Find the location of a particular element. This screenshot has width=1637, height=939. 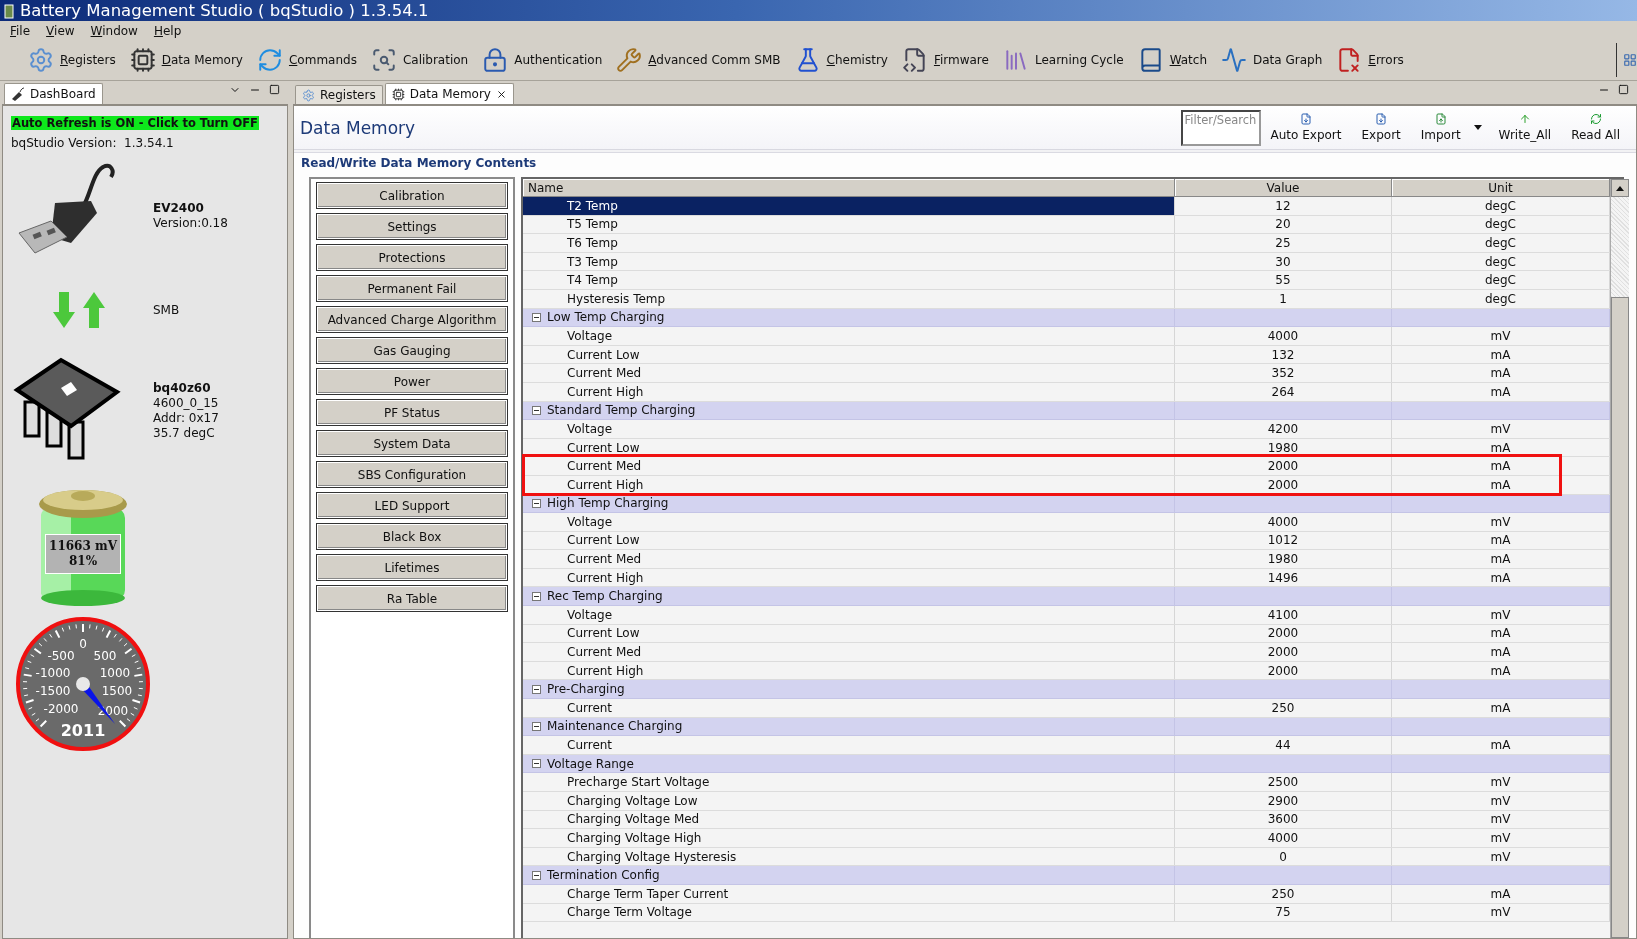

toolbar-button: Watch is located at coordinates (1172, 60).